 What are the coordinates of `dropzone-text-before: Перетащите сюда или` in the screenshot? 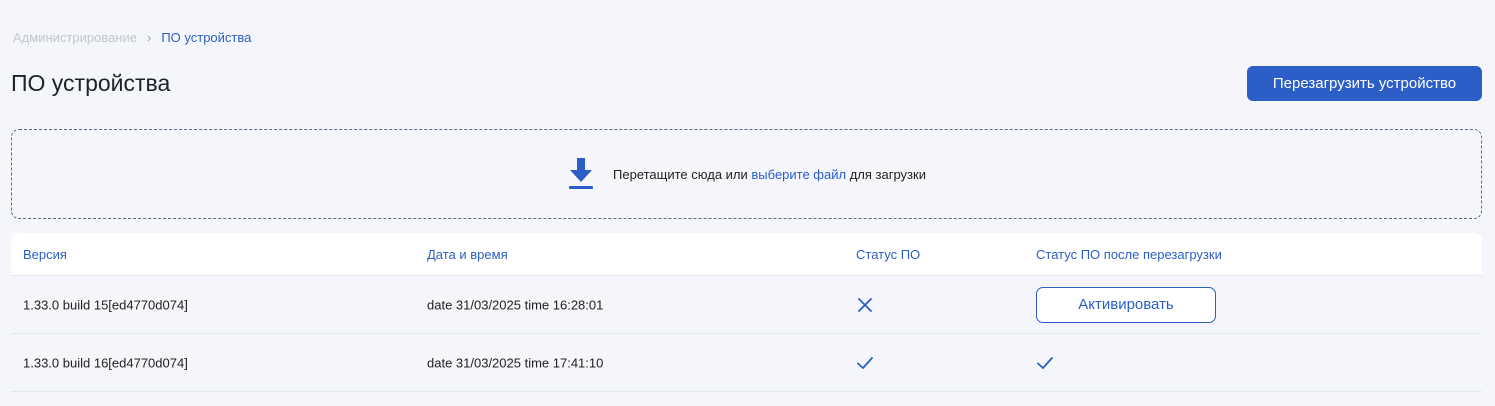 It's located at (682, 174).